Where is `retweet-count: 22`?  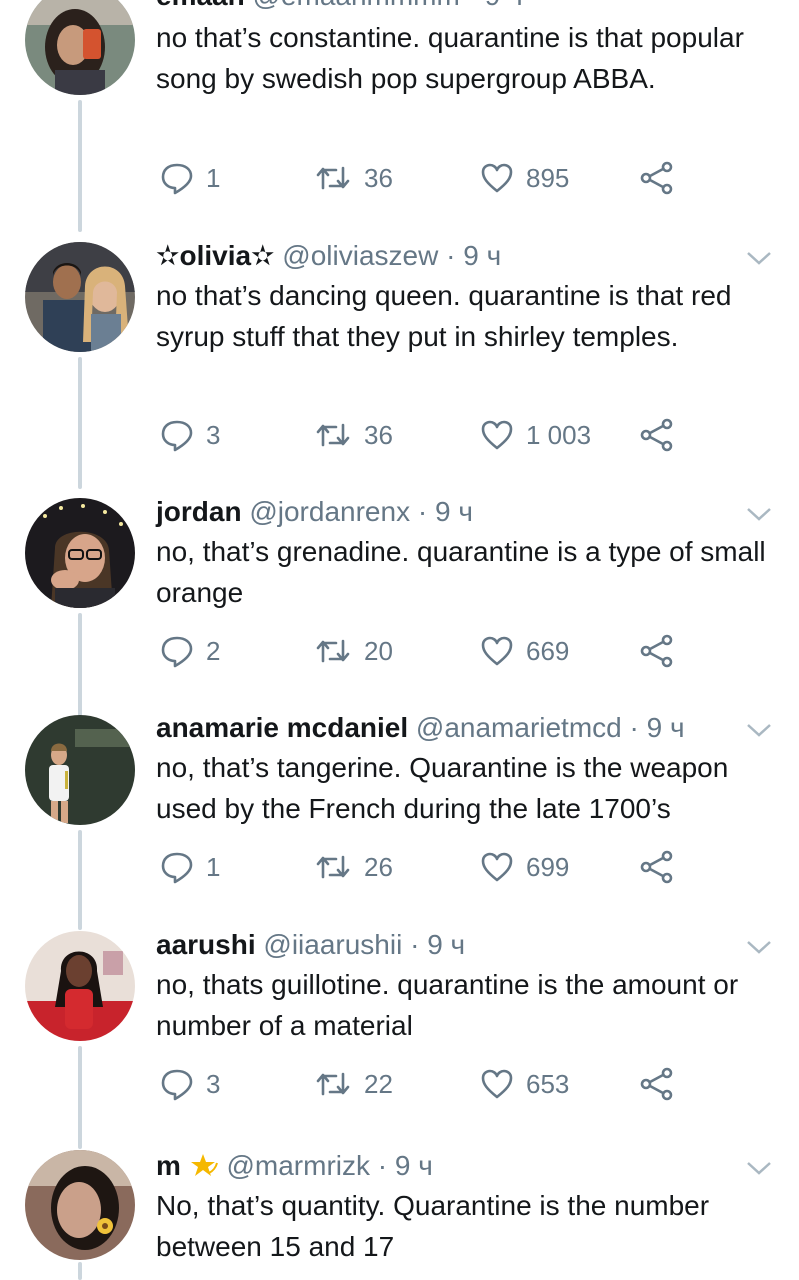 retweet-count: 22 is located at coordinates (378, 1083).